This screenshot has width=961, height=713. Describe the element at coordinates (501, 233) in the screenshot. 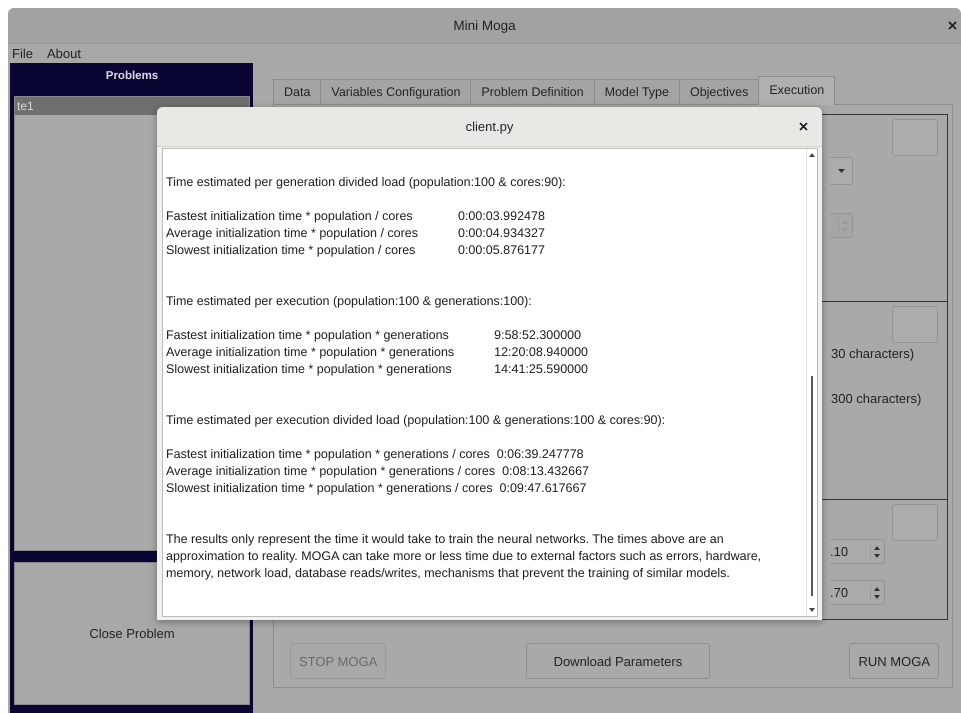

I see `estimate-value: 0:00:04.934327` at that location.